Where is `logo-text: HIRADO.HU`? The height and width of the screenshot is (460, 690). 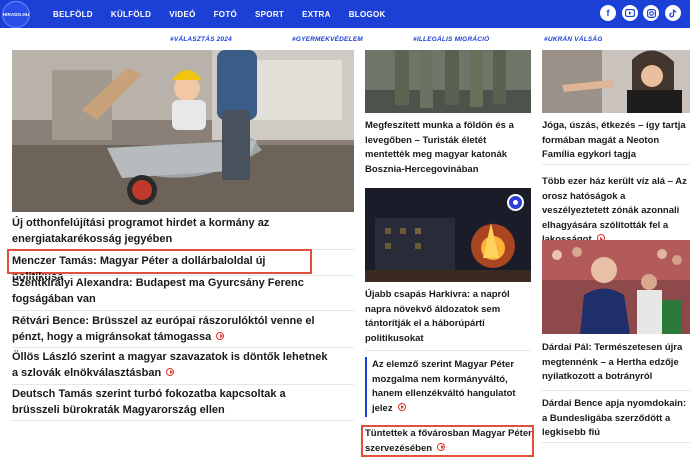 logo-text: HIRADO.HU is located at coordinates (16, 14).